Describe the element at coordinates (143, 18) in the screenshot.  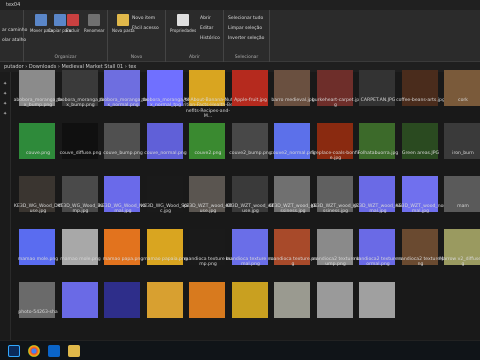
I see `new-item-button: Novo item` at that location.